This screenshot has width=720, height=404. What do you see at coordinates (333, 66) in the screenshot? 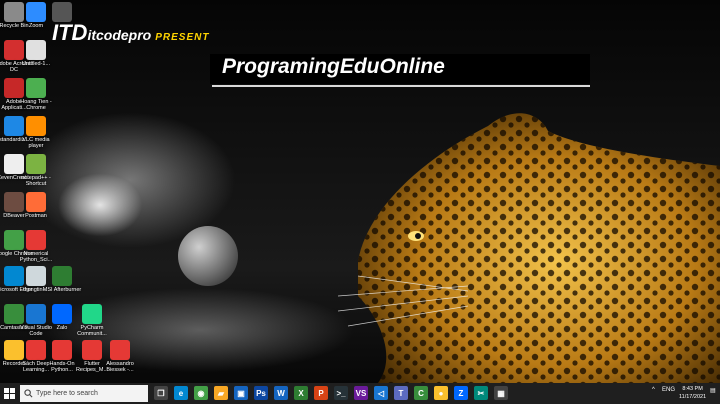
I see `headline-text: ProgramingEduOnline` at bounding box center [333, 66].